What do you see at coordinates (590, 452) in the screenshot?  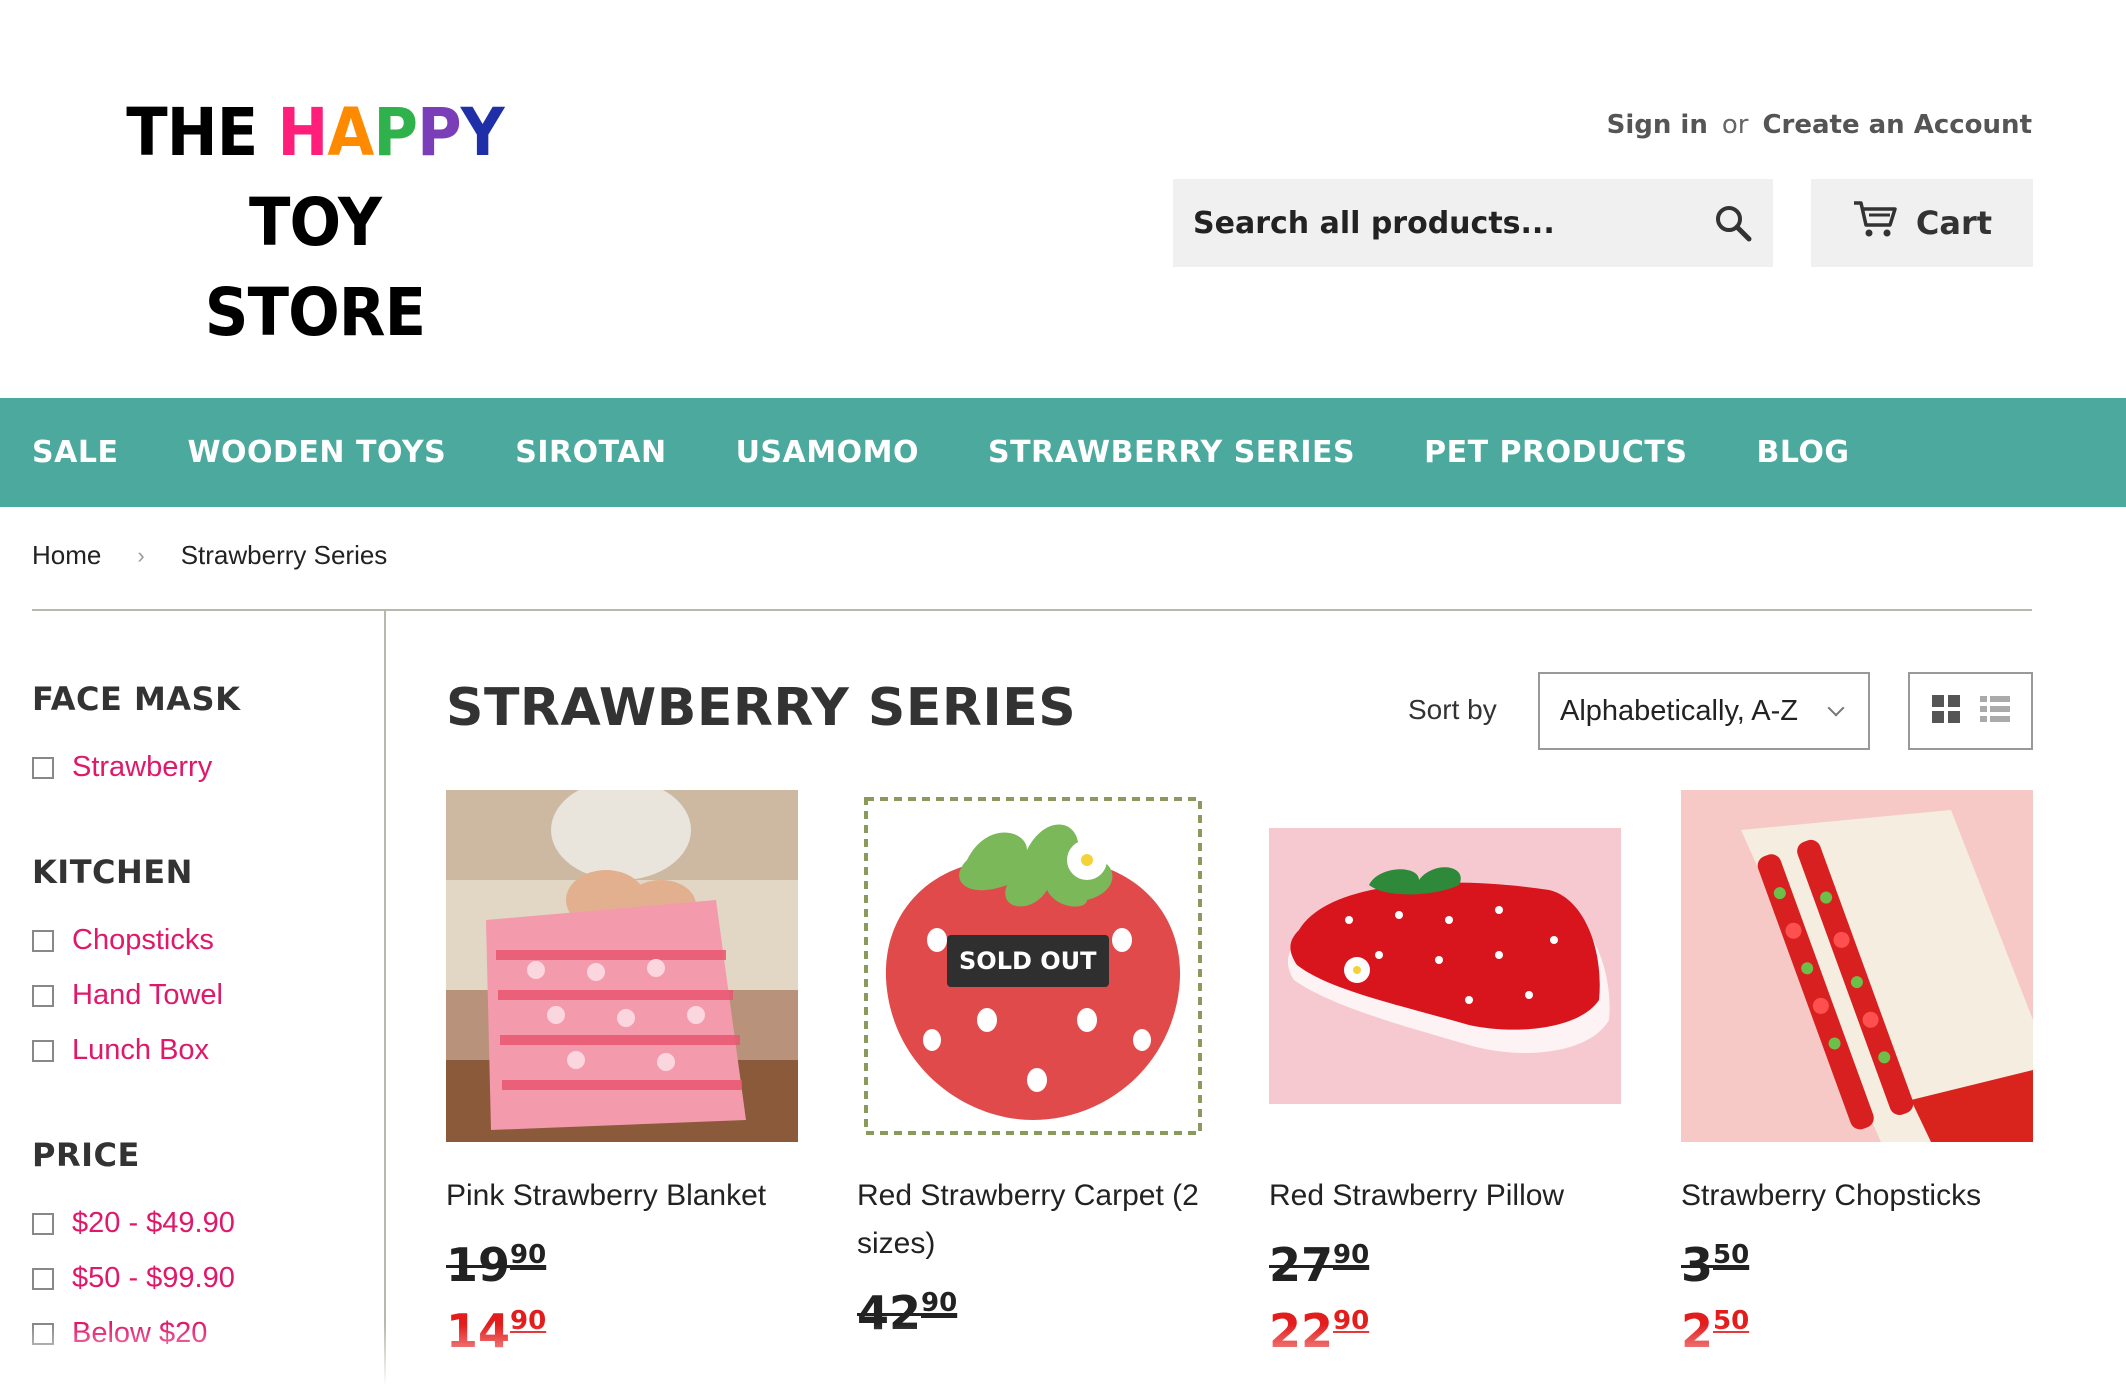 I see `nav-item-sirotan: SIROTAN` at bounding box center [590, 452].